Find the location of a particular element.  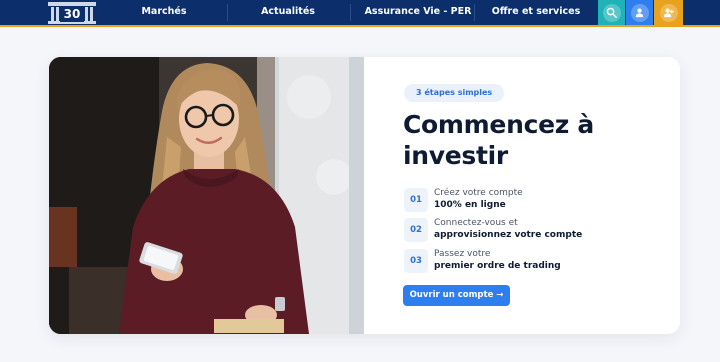

nav-item-assurance-vie-per: Assurance Vie - PER is located at coordinates (418, 12).